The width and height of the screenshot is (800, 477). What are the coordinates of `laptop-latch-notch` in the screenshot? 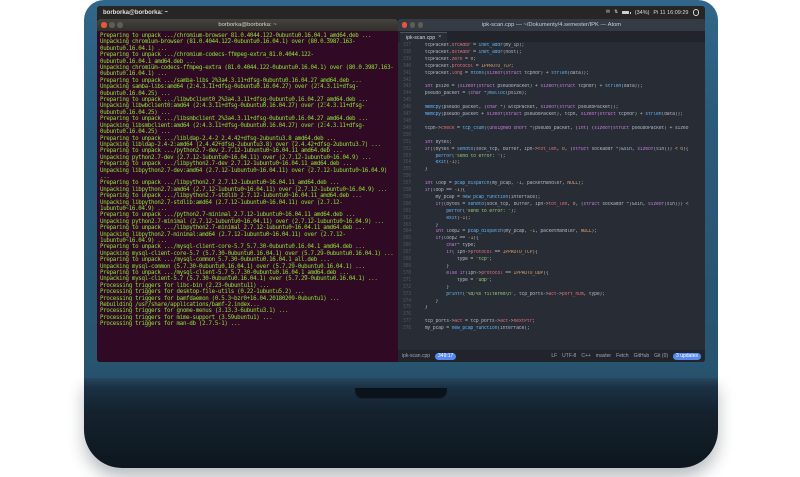 It's located at (401, 393).